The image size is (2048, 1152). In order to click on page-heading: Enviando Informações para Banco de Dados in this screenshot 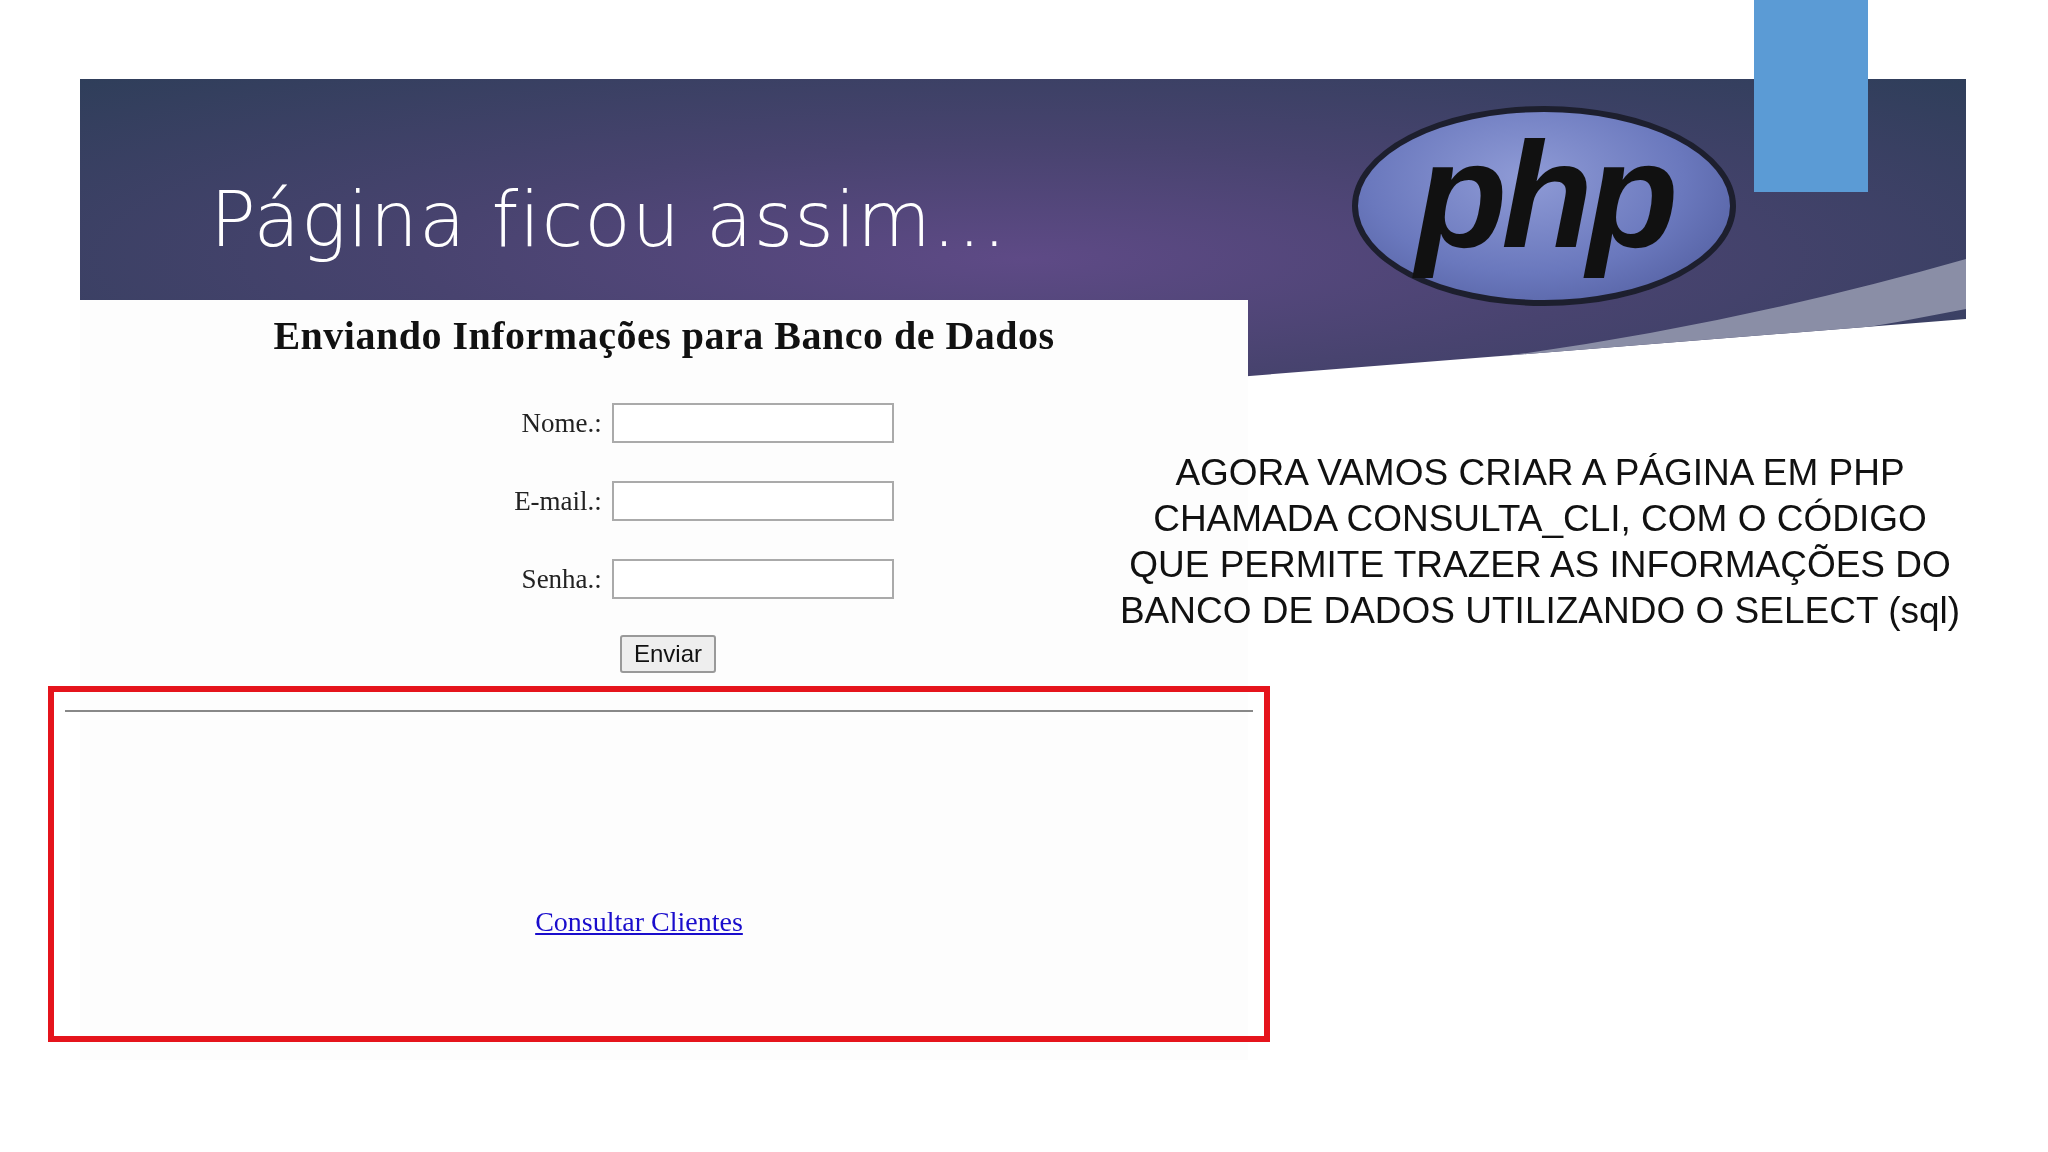, I will do `click(664, 335)`.